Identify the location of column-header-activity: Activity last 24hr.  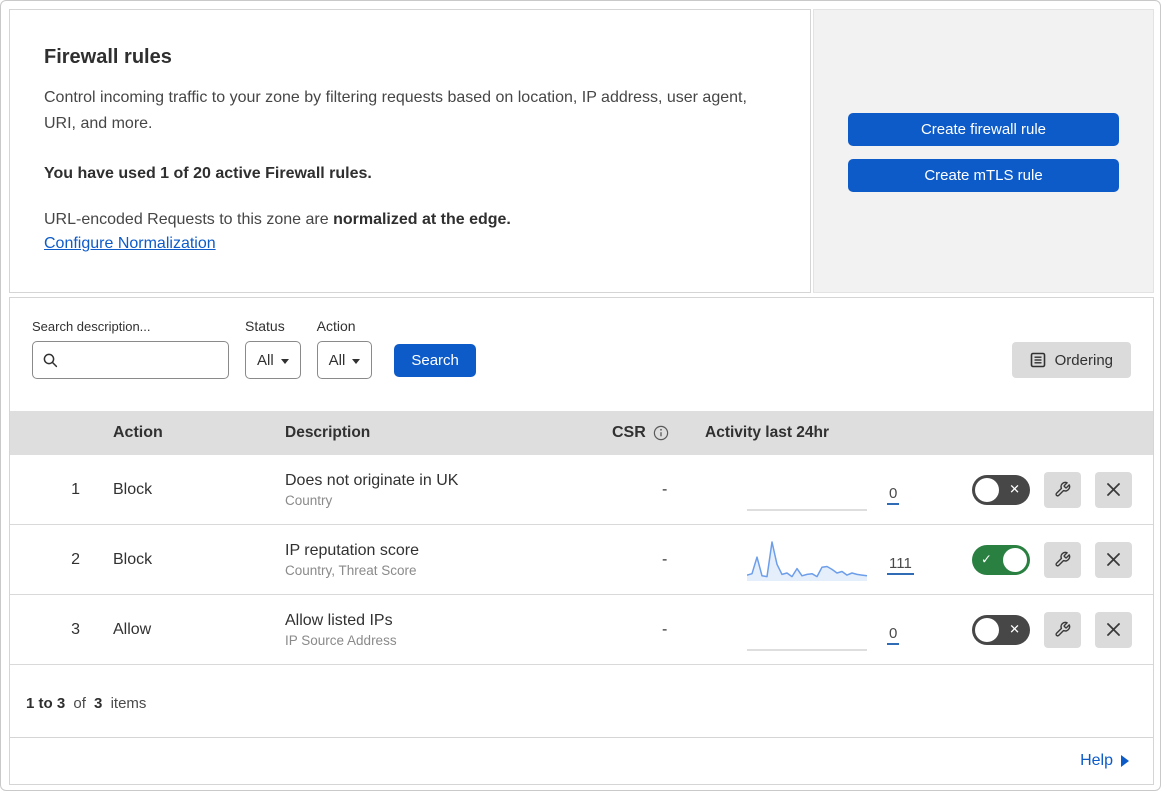
(767, 432).